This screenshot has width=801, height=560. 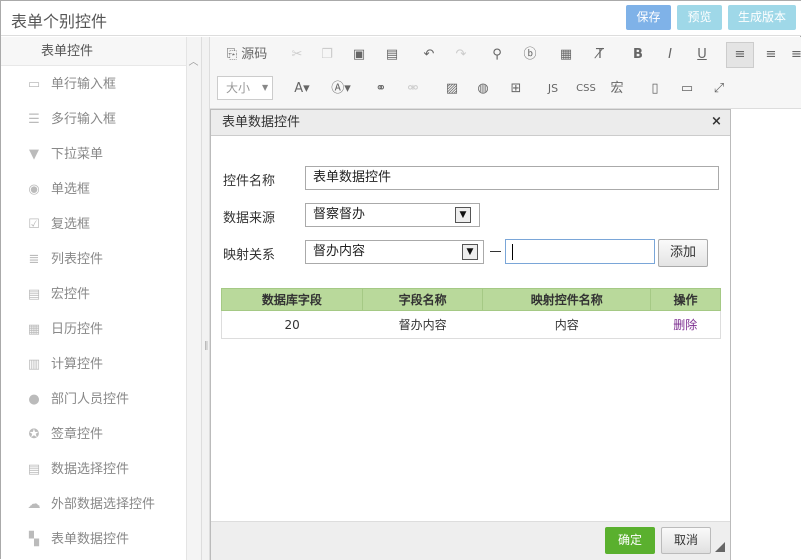 What do you see at coordinates (530, 55) in the screenshot?
I see `replace-icon: ⓑ` at bounding box center [530, 55].